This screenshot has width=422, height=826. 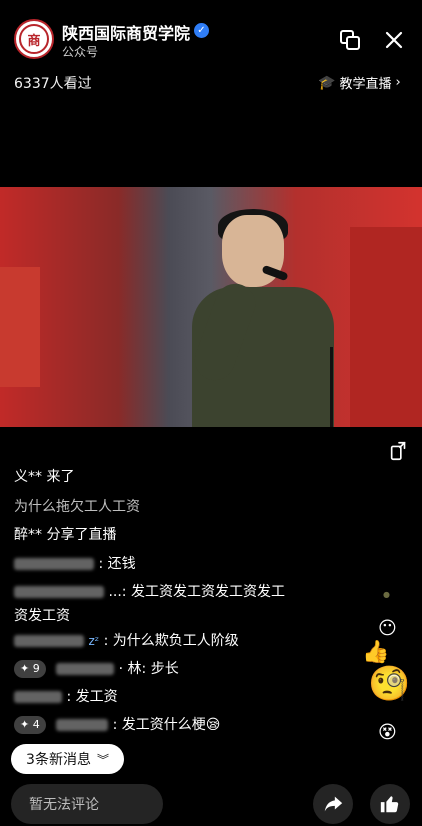 I want to click on teaching-live-link: 🎓 教学直播 ›, so click(x=359, y=83).